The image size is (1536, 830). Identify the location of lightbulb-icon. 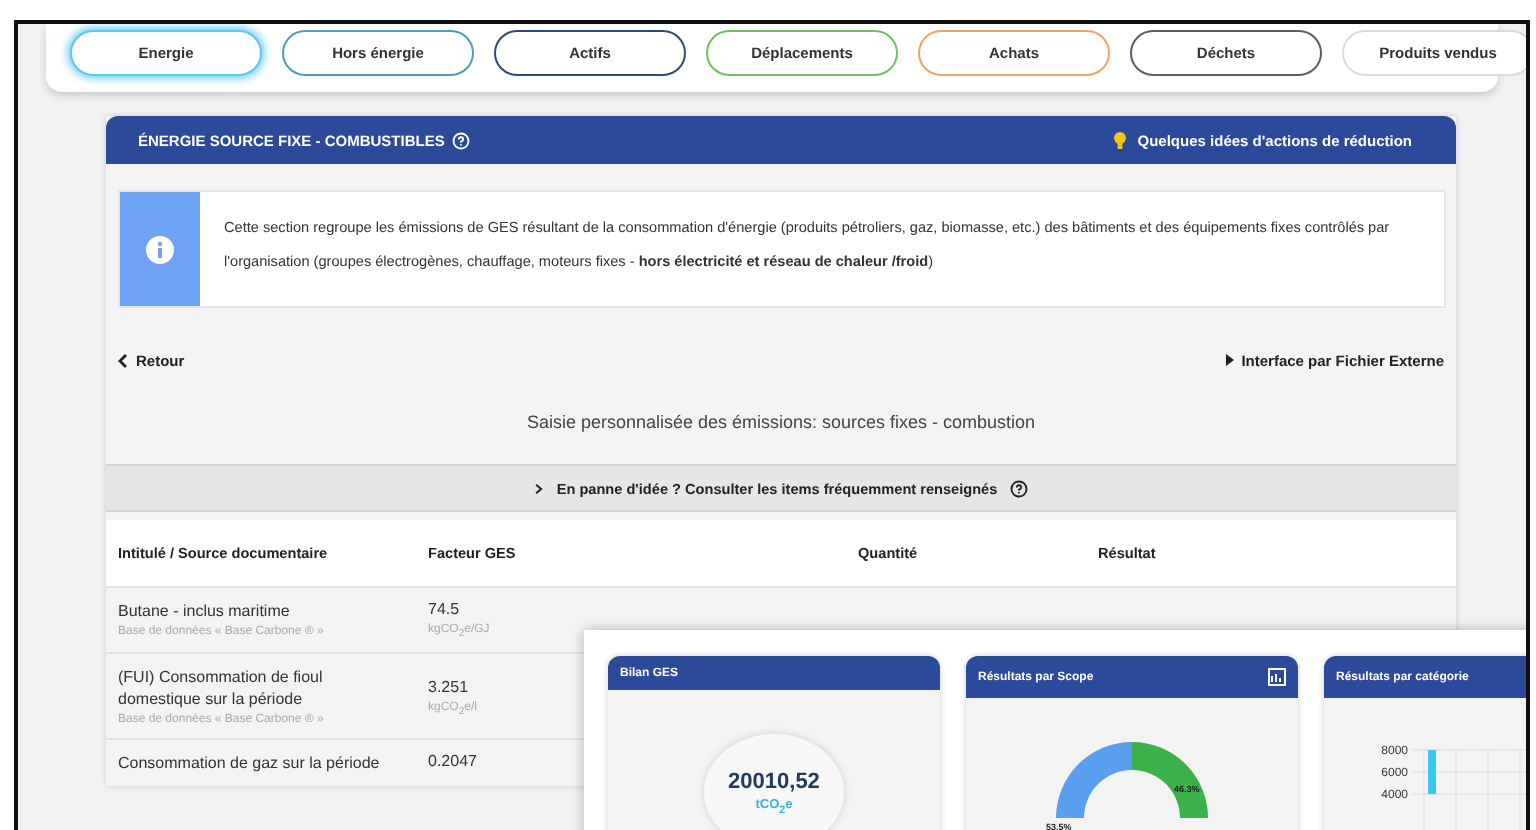
(1119, 140).